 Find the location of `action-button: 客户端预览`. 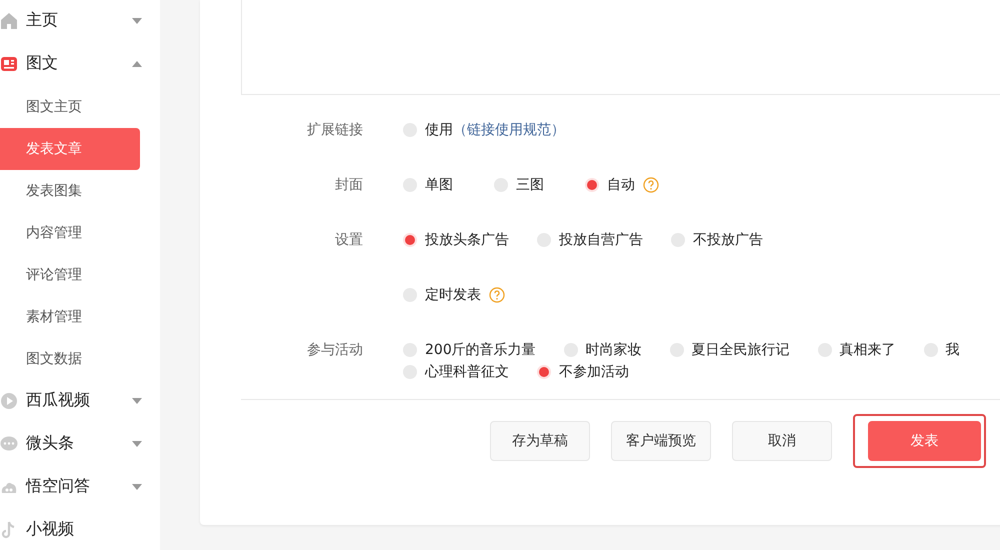

action-button: 客户端预览 is located at coordinates (661, 441).